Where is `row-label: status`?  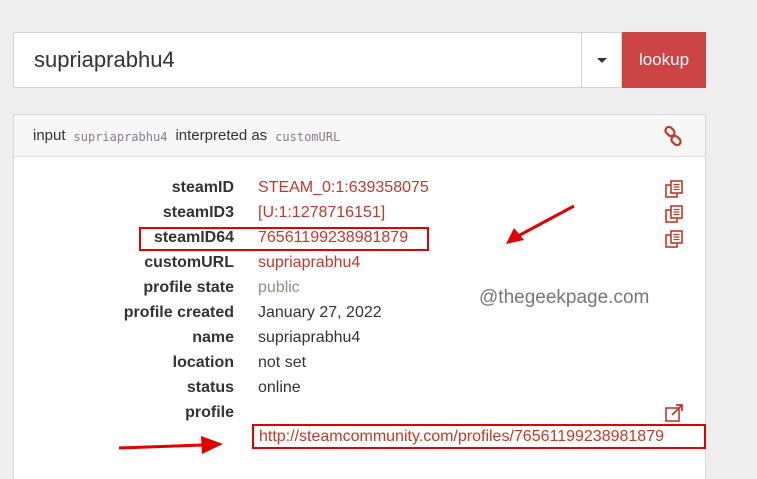 row-label: status is located at coordinates (210, 387).